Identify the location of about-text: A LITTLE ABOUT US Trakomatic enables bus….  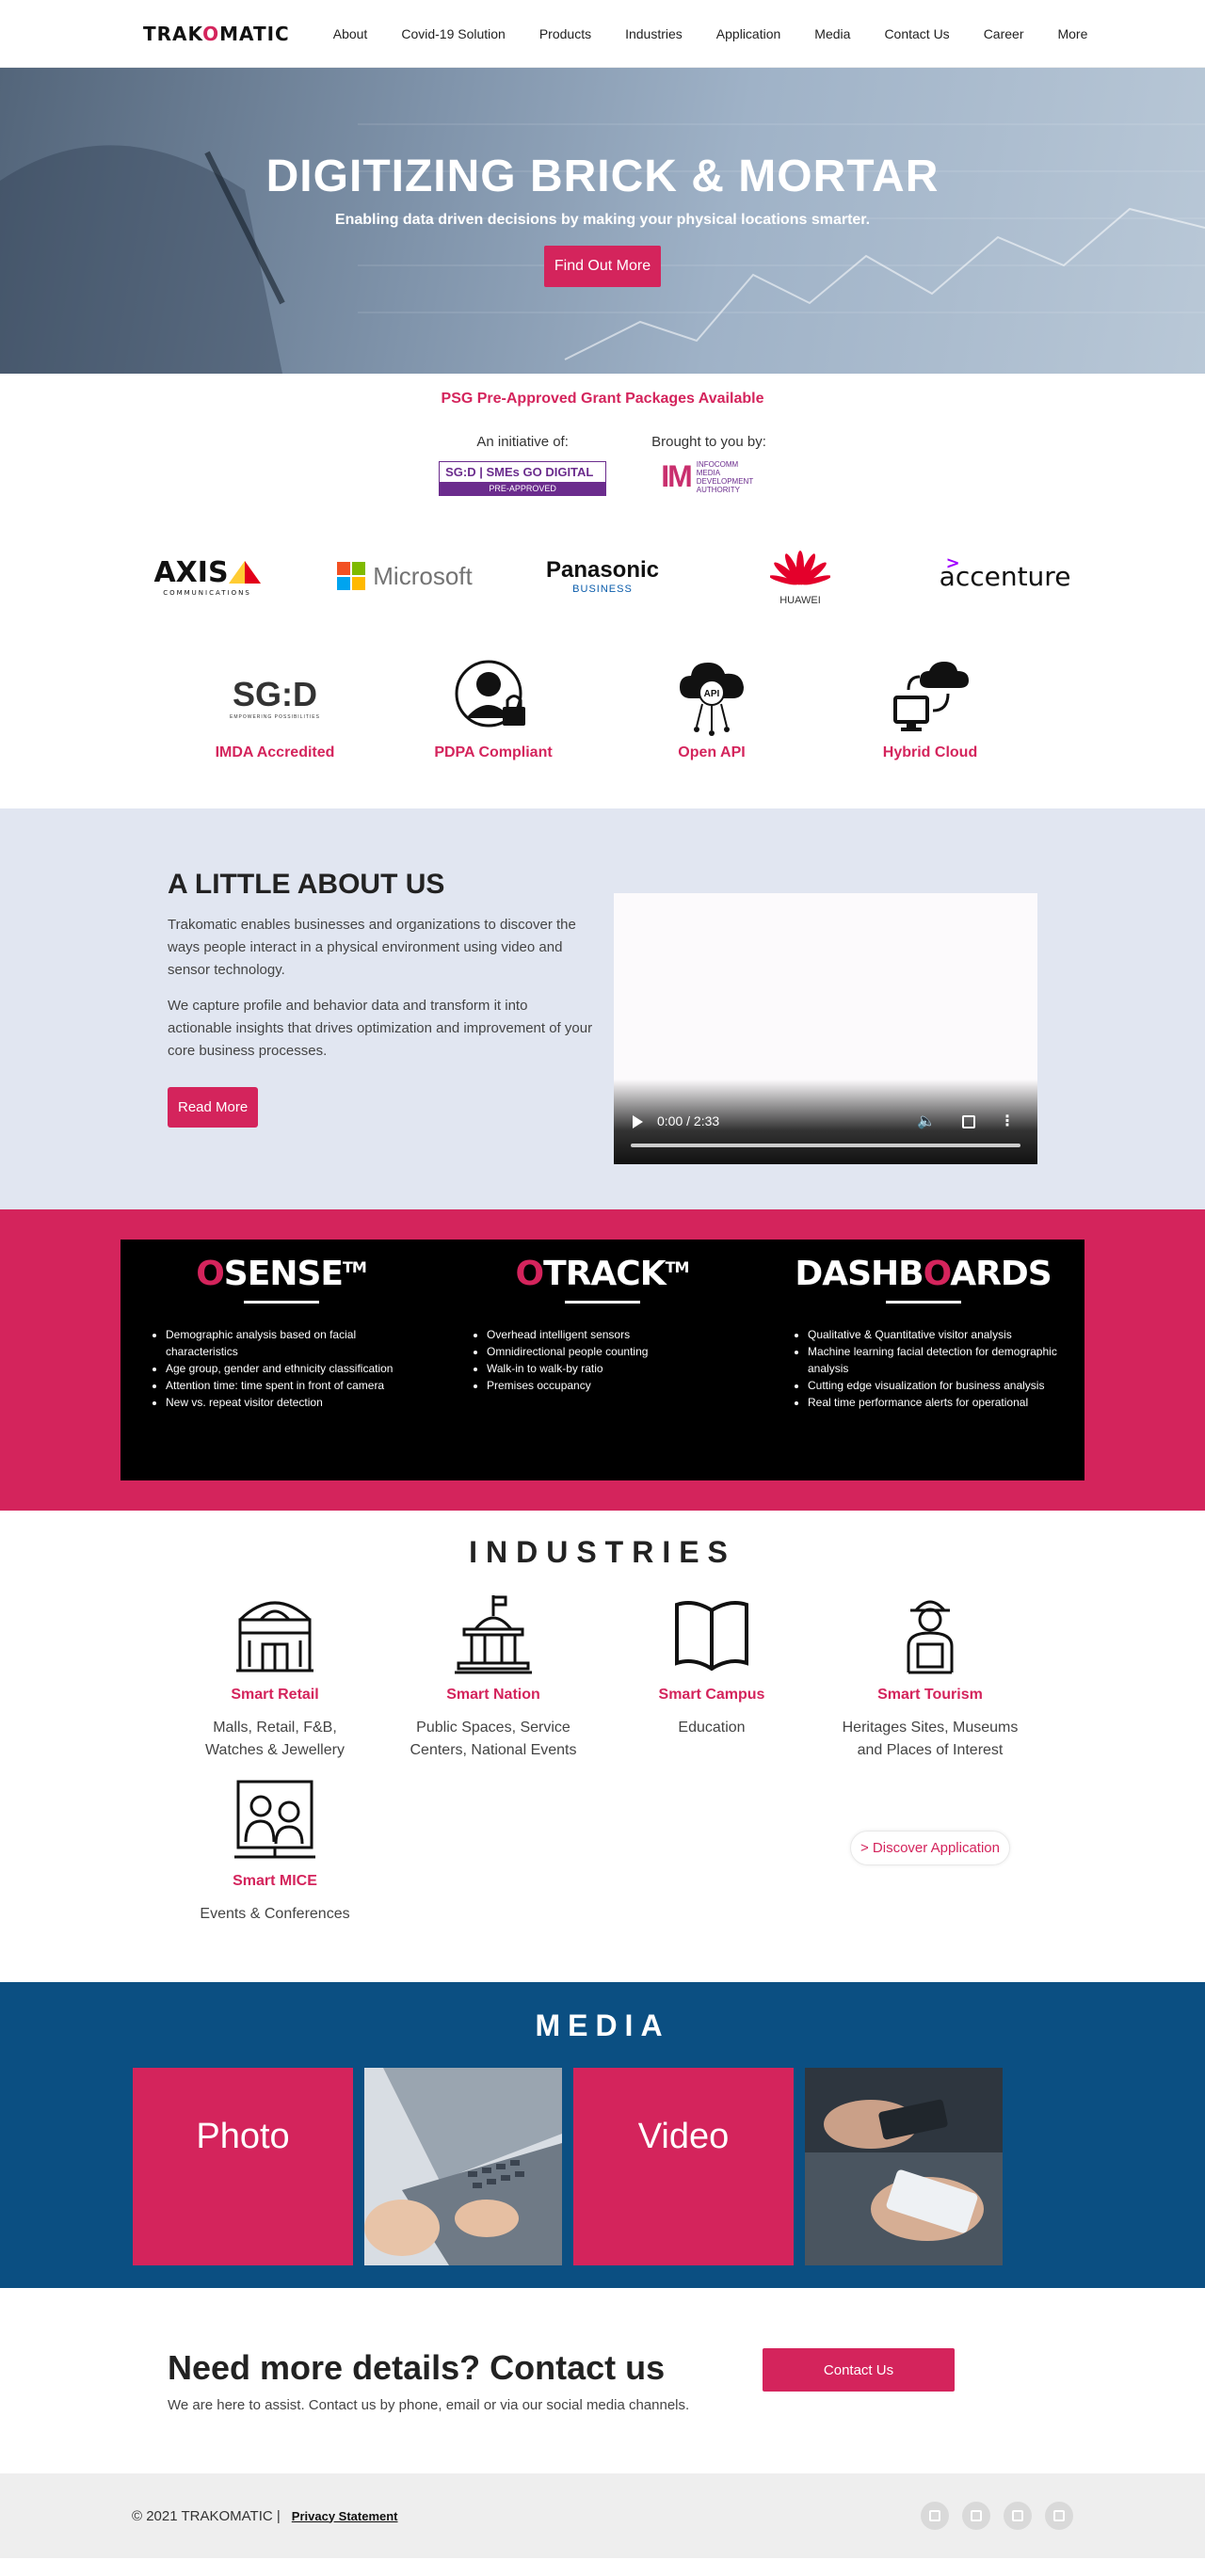
(381, 1016).